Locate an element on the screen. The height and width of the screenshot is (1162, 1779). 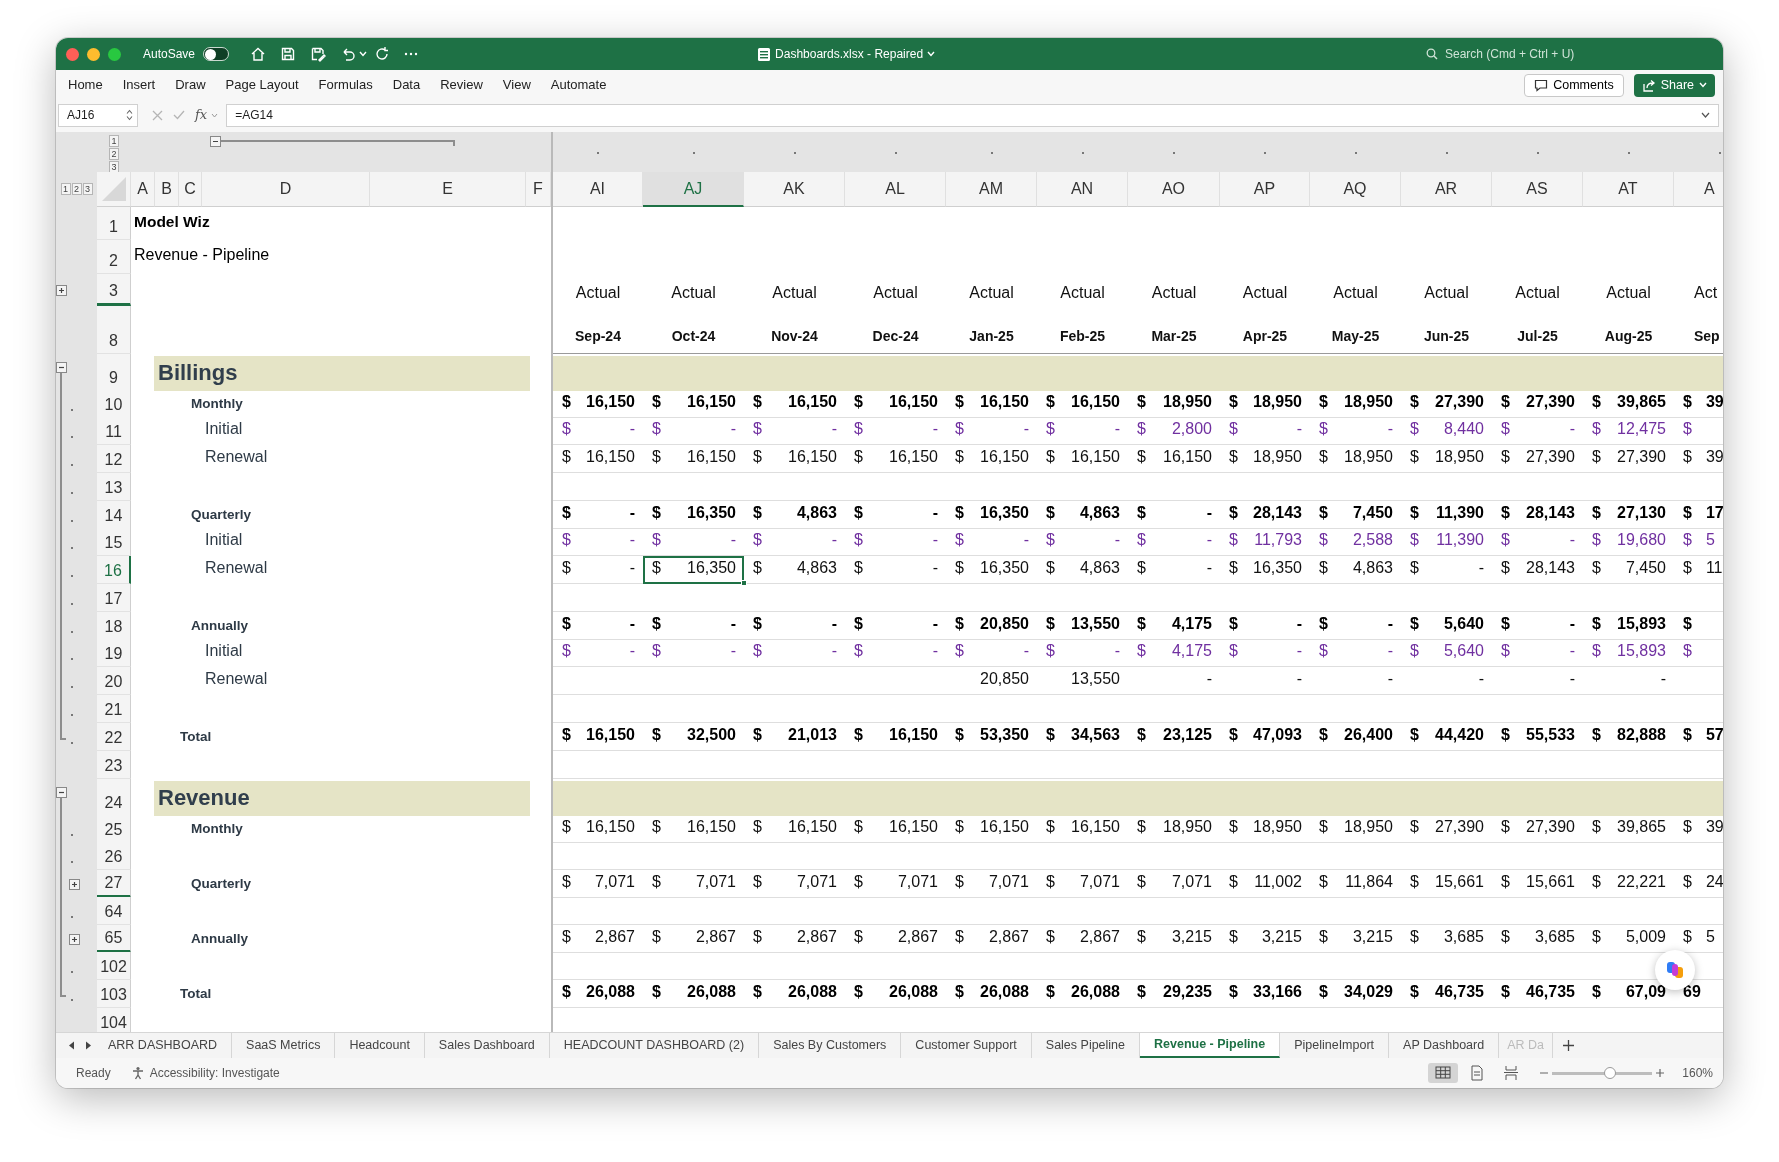
column-header: AN is located at coordinates (1082, 189).